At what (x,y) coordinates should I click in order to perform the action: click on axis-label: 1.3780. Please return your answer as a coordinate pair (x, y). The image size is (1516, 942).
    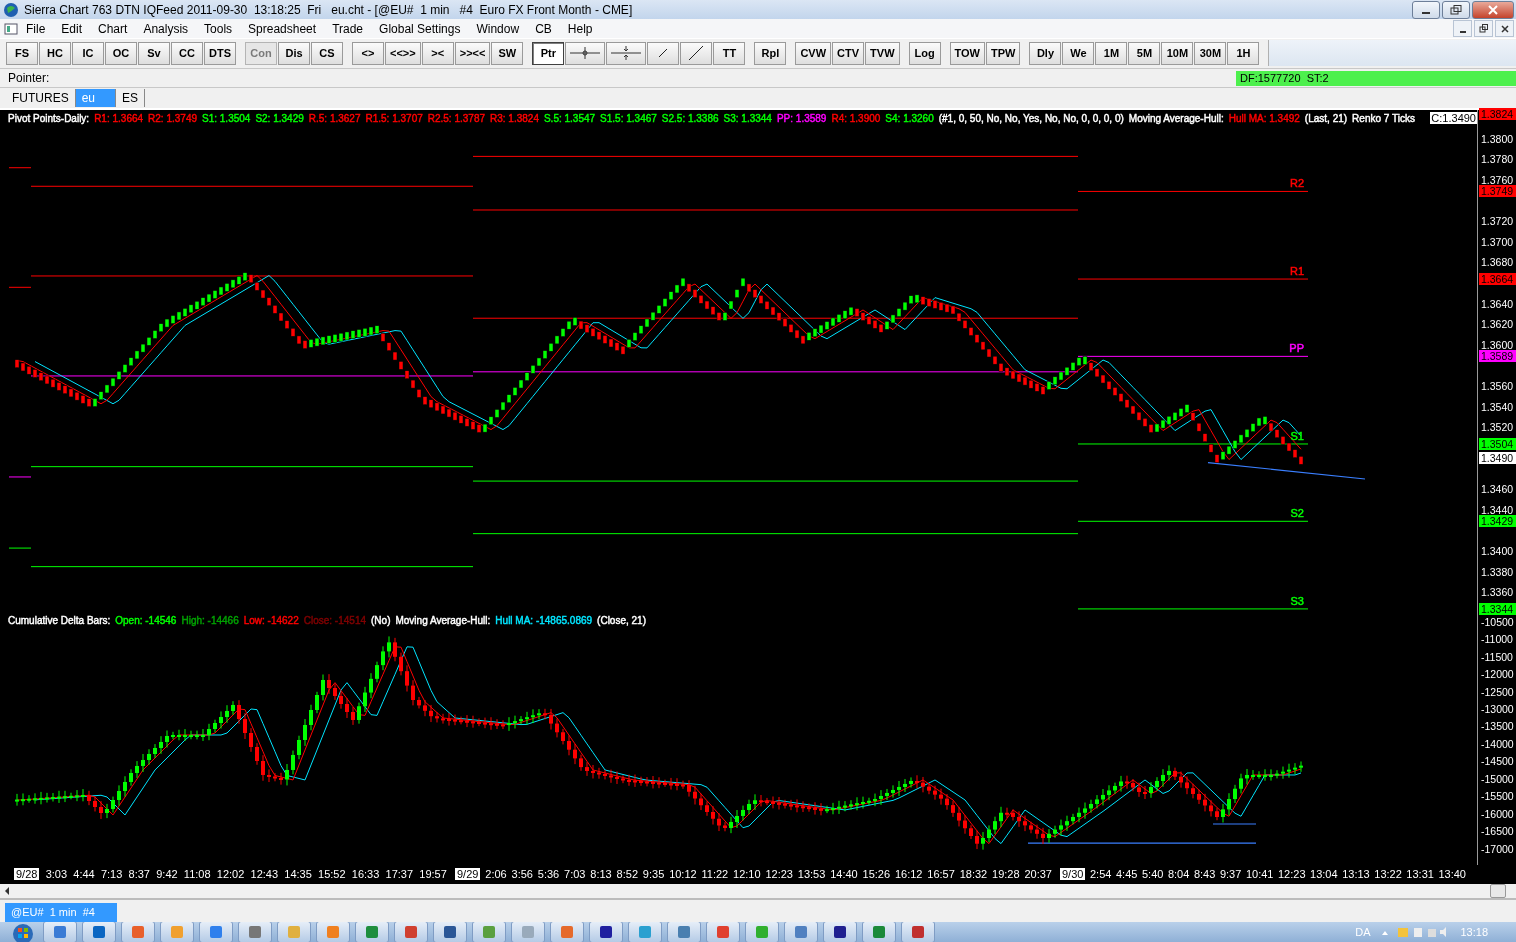
    Looking at the image, I should click on (1497, 159).